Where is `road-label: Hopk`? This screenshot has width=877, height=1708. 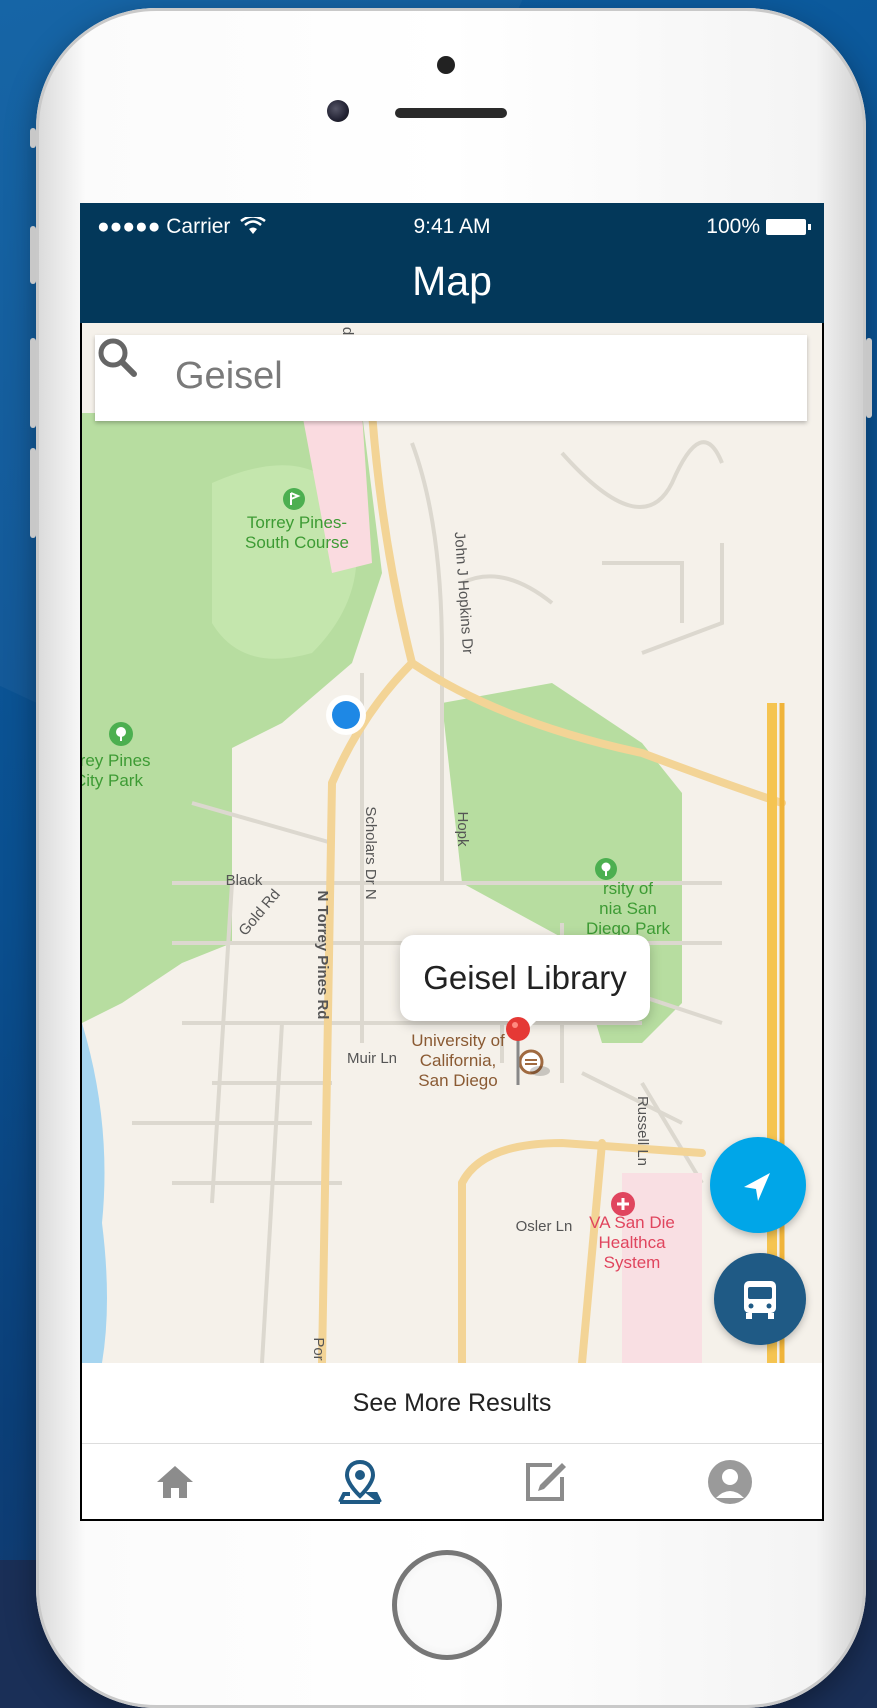
road-label: Hopk is located at coordinates (462, 829).